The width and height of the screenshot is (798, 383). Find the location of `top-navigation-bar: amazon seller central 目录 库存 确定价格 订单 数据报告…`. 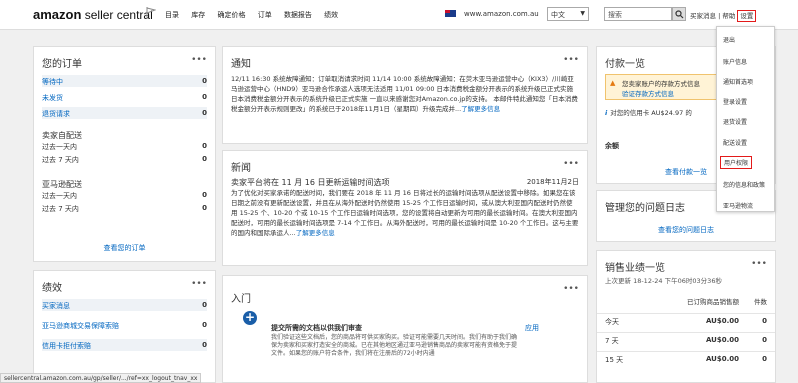

top-navigation-bar: amazon seller central 目录 库存 确定价格 订单 数据报告… is located at coordinates (399, 15).